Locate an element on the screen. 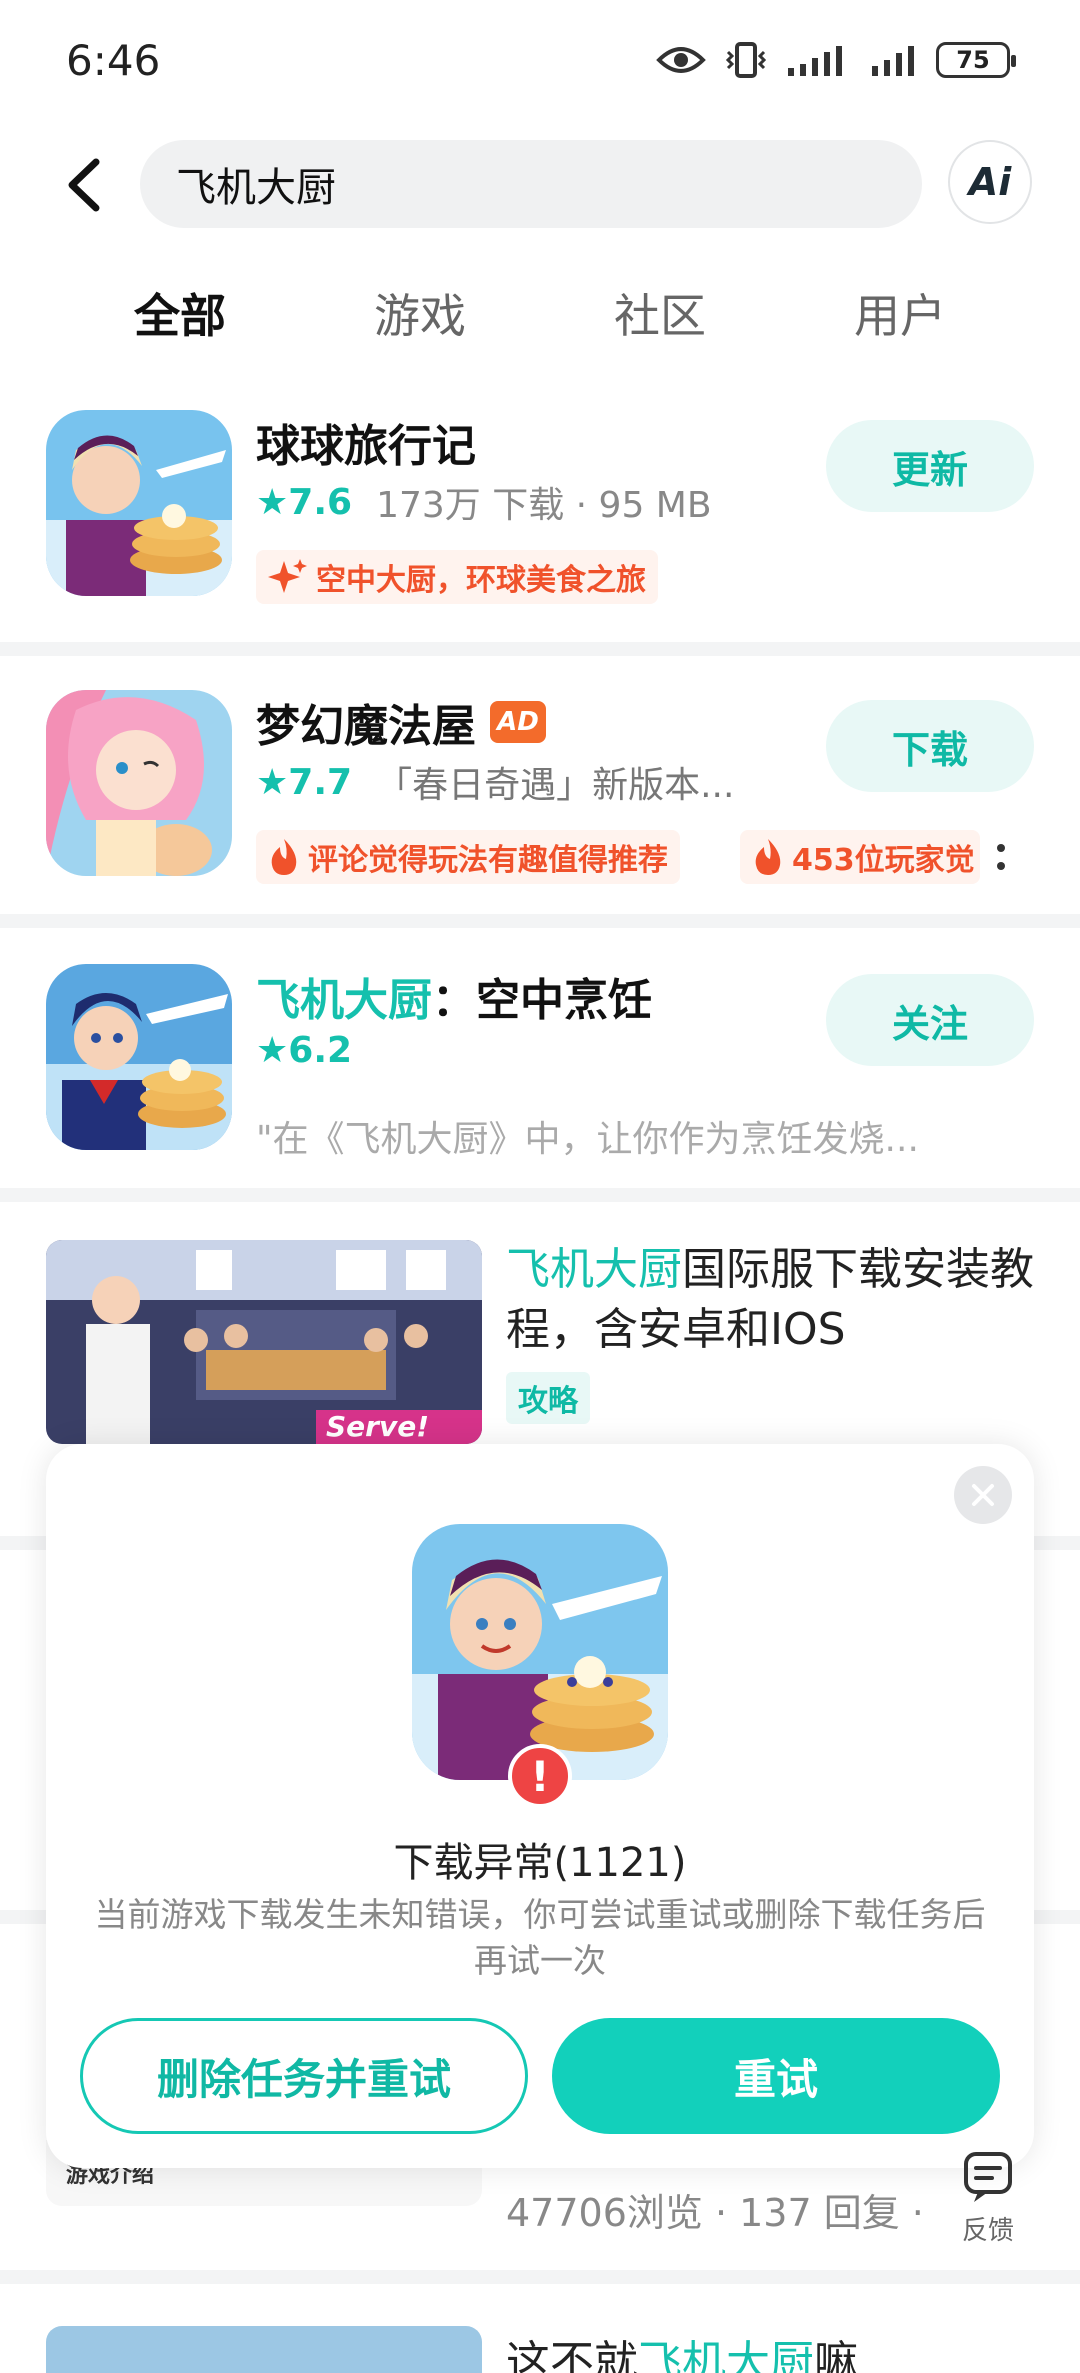 Image resolution: width=1080 pixels, height=2373 pixels. close-button is located at coordinates (983, 1495).